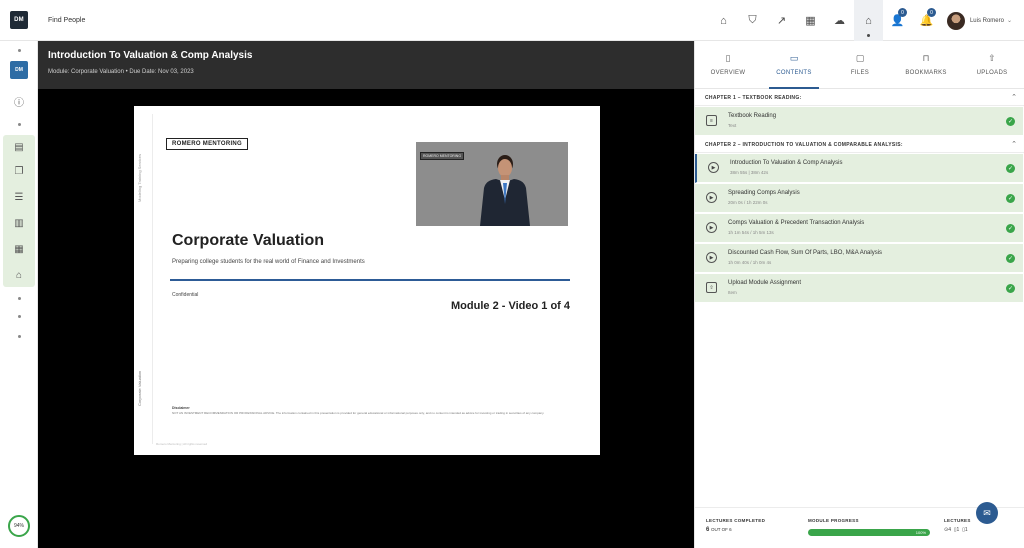  I want to click on bell-icon: 🔔 0, so click(926, 20).